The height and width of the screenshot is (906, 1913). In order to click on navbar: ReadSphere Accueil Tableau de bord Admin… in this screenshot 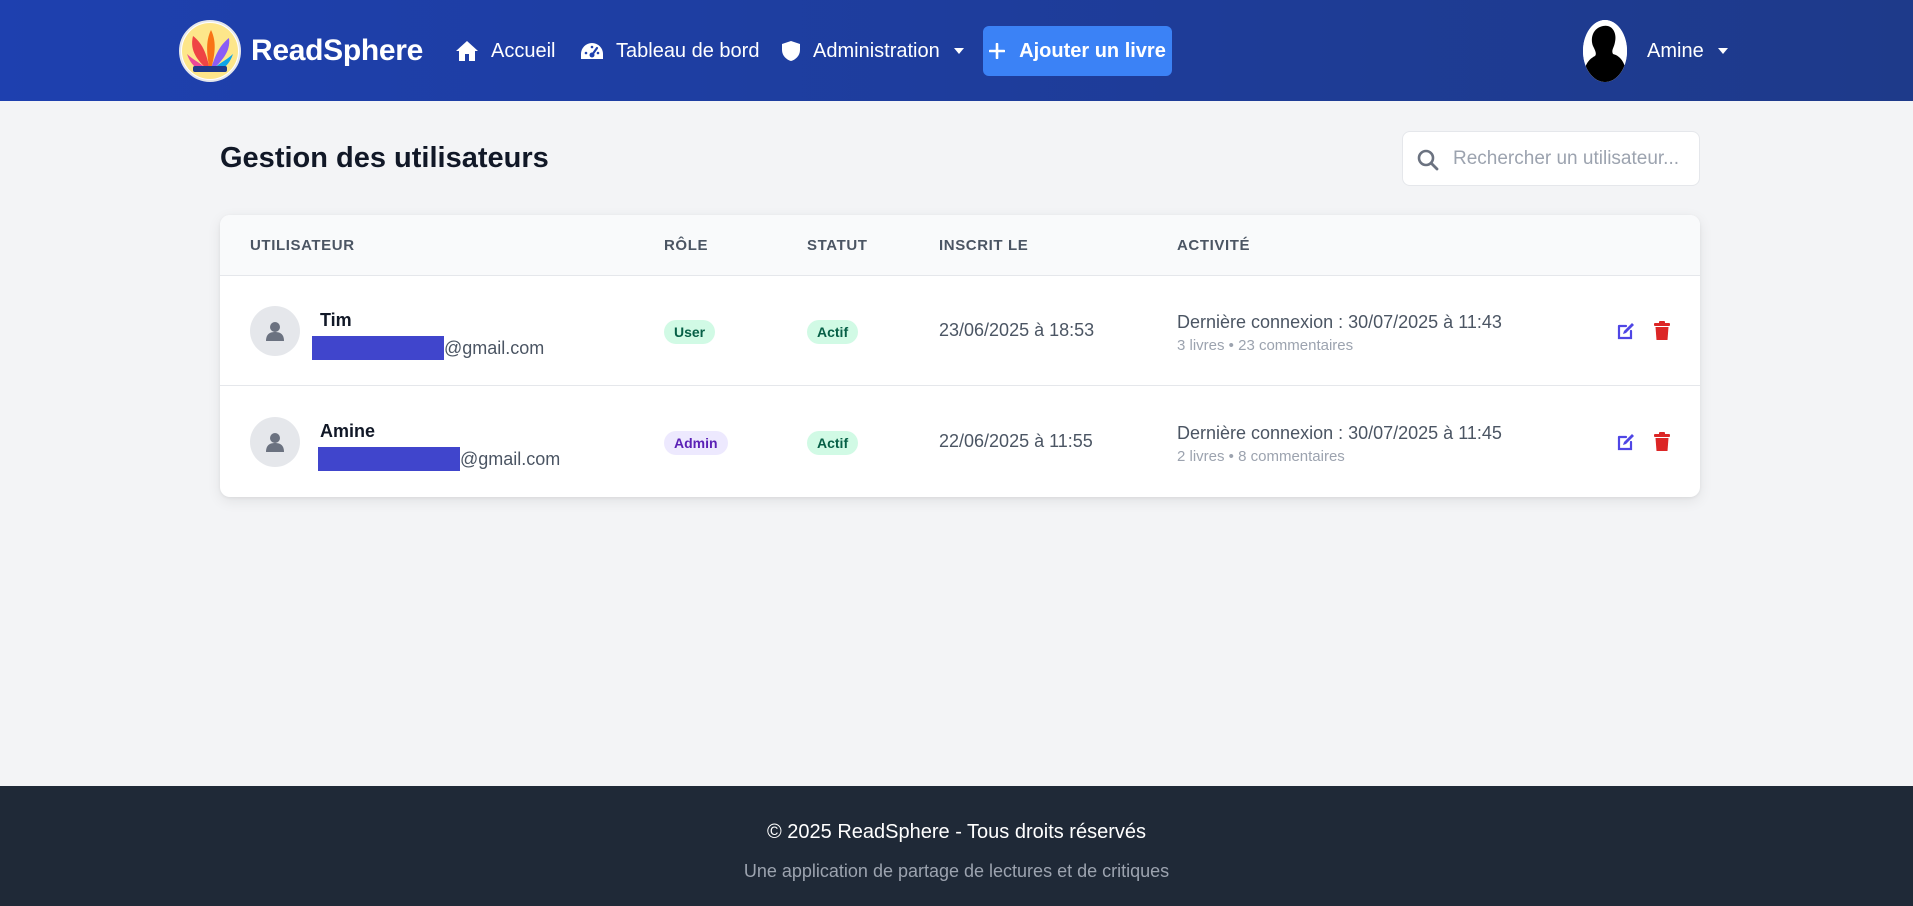, I will do `click(956, 50)`.